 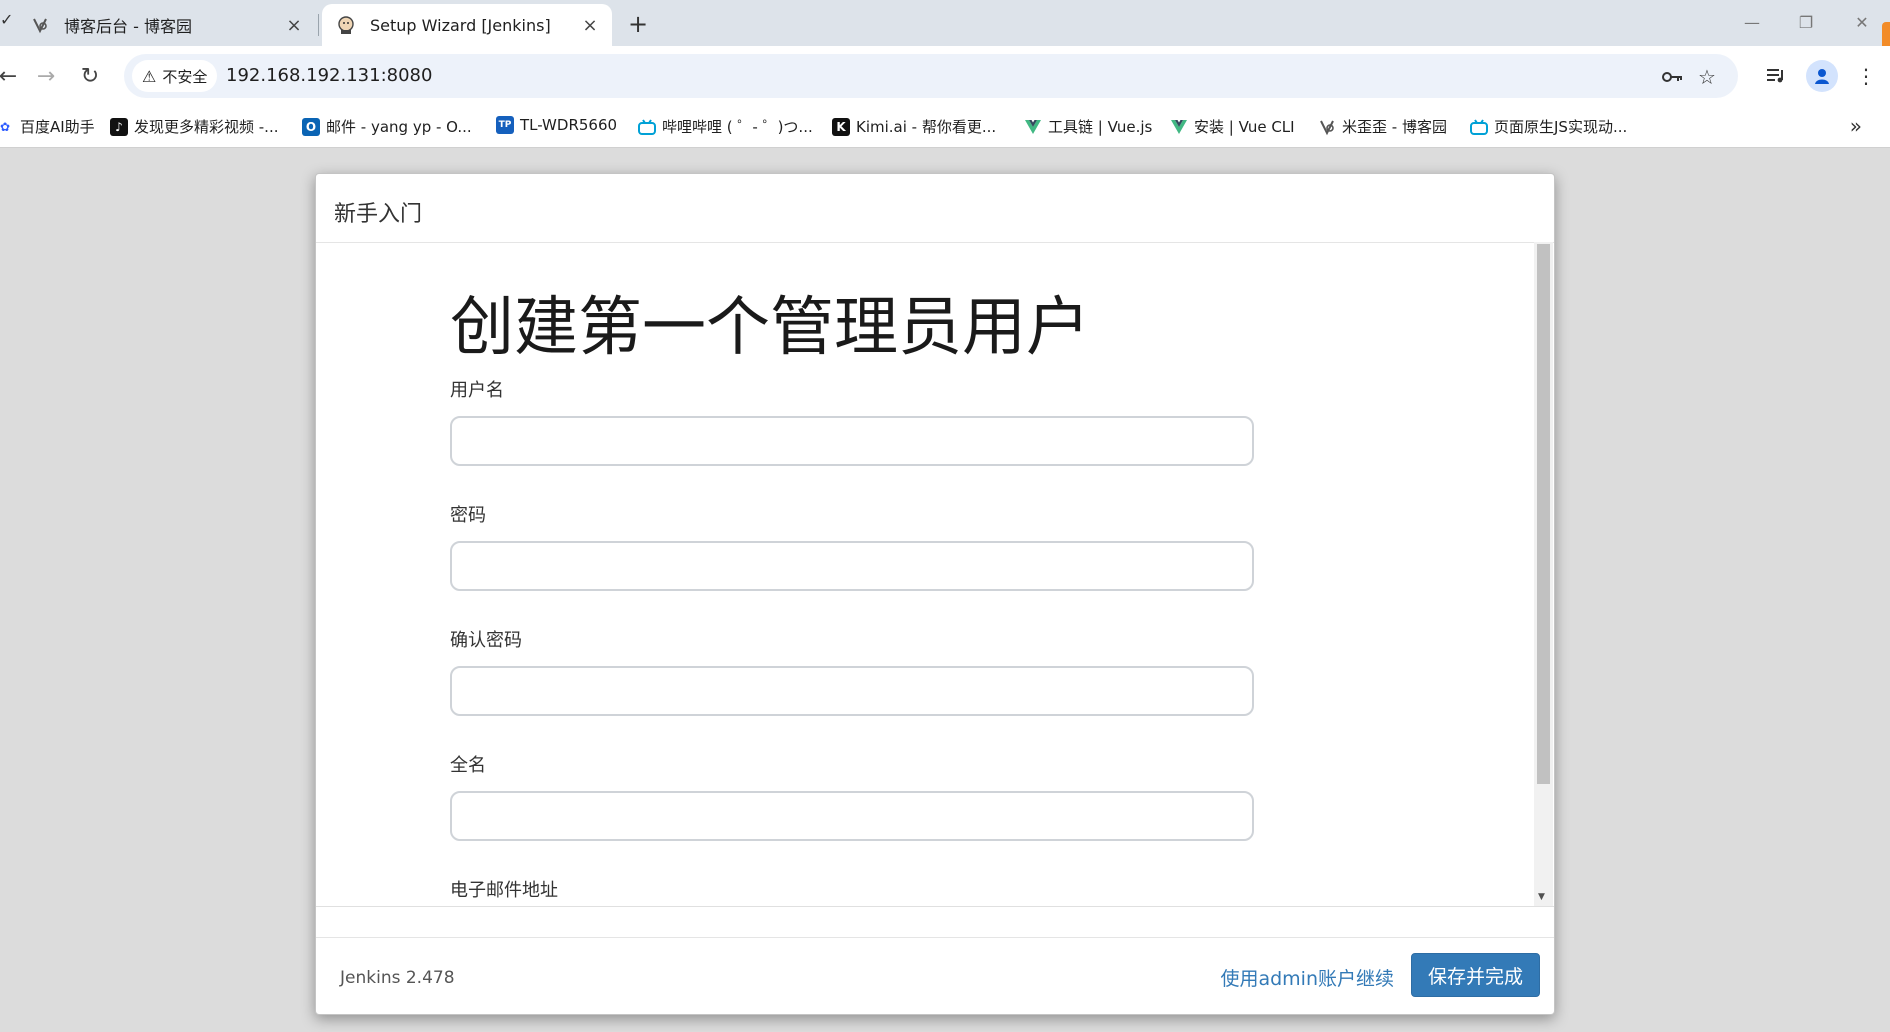 I want to click on menu-kebab-icon: ⋮, so click(x=1866, y=76).